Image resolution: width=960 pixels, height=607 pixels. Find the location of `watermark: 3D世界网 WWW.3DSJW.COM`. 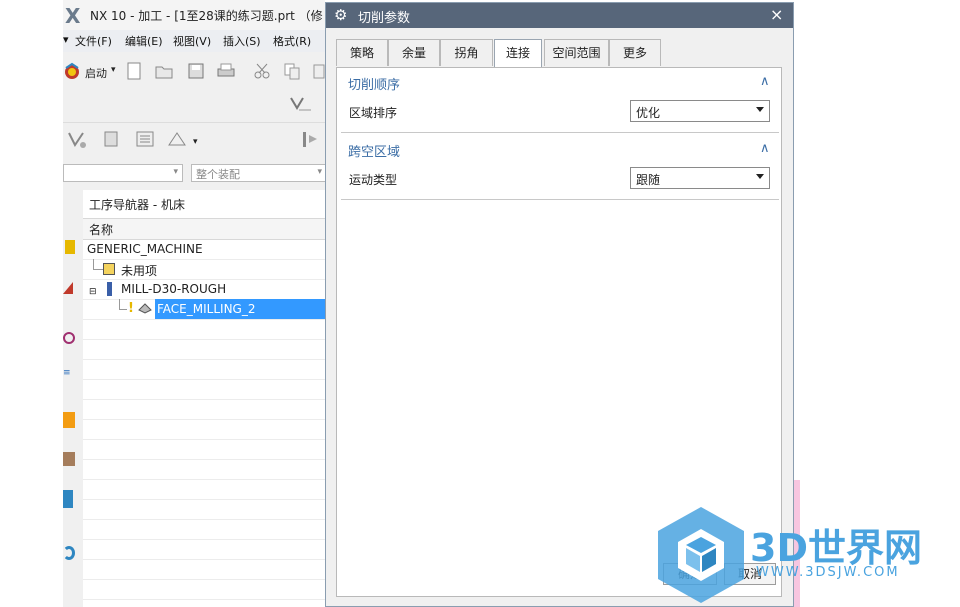

watermark: 3D世界网 WWW.3DSJW.COM is located at coordinates (806, 555).